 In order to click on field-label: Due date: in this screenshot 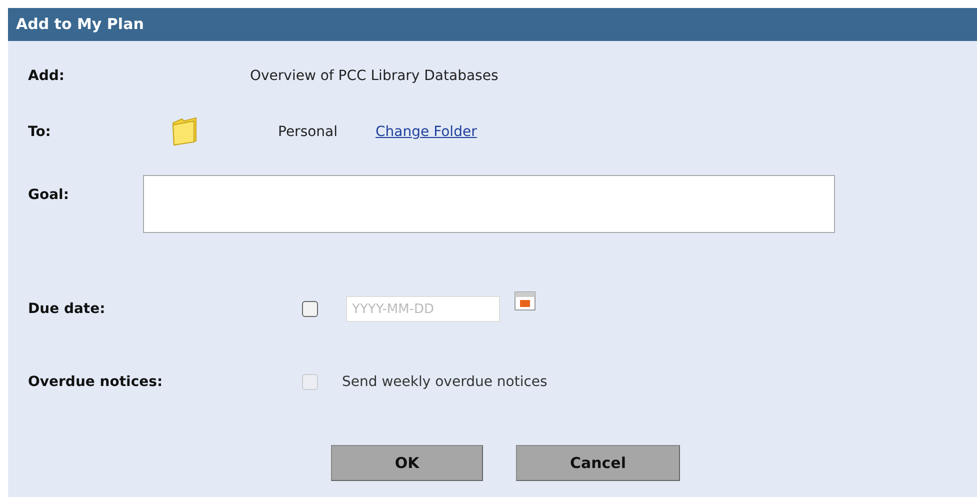, I will do `click(67, 309)`.